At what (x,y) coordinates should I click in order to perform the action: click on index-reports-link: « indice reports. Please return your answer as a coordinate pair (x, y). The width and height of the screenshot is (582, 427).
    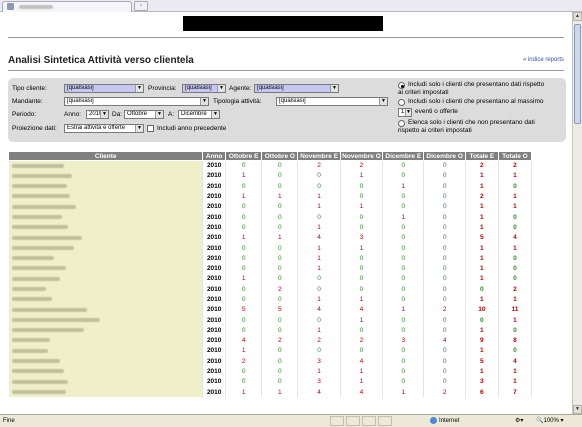
    Looking at the image, I should click on (543, 60).